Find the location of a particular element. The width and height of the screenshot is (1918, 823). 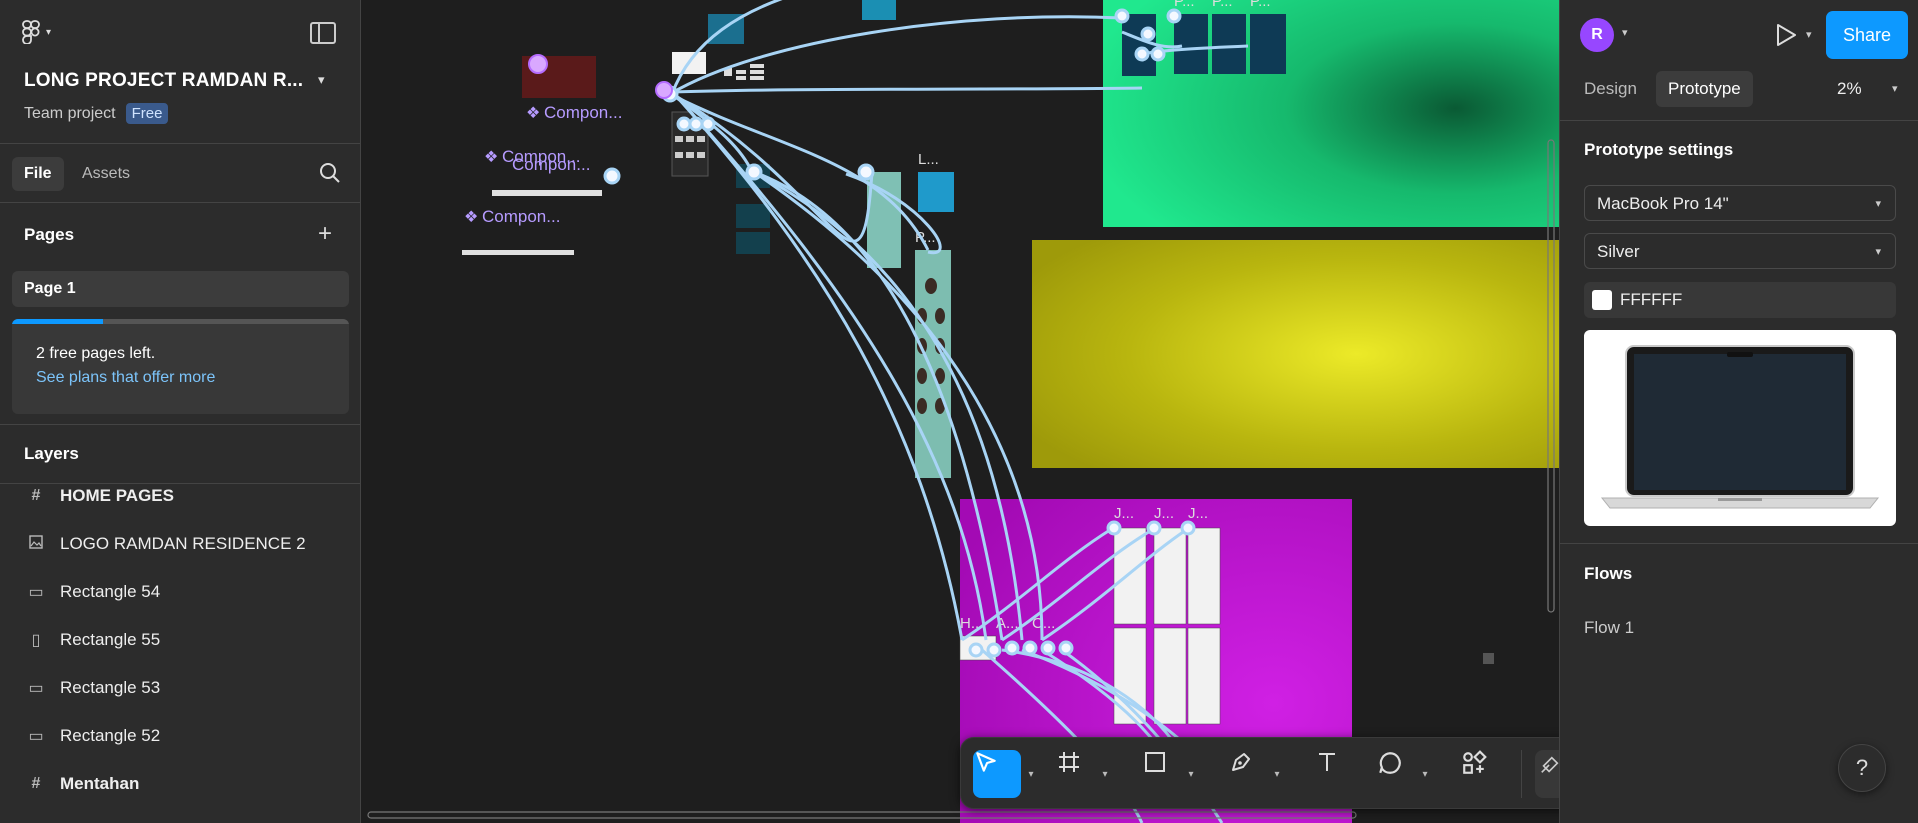

rectangle-vertical-icon: ▯ is located at coordinates (36, 640).